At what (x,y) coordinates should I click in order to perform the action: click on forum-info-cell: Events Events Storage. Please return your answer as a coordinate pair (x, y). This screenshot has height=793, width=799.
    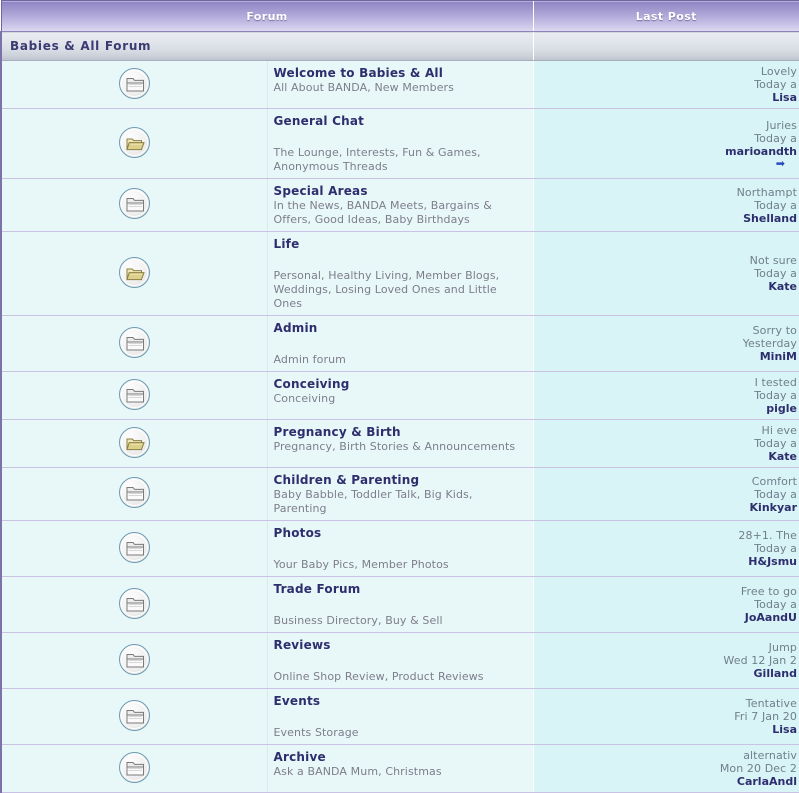
    Looking at the image, I should click on (400, 716).